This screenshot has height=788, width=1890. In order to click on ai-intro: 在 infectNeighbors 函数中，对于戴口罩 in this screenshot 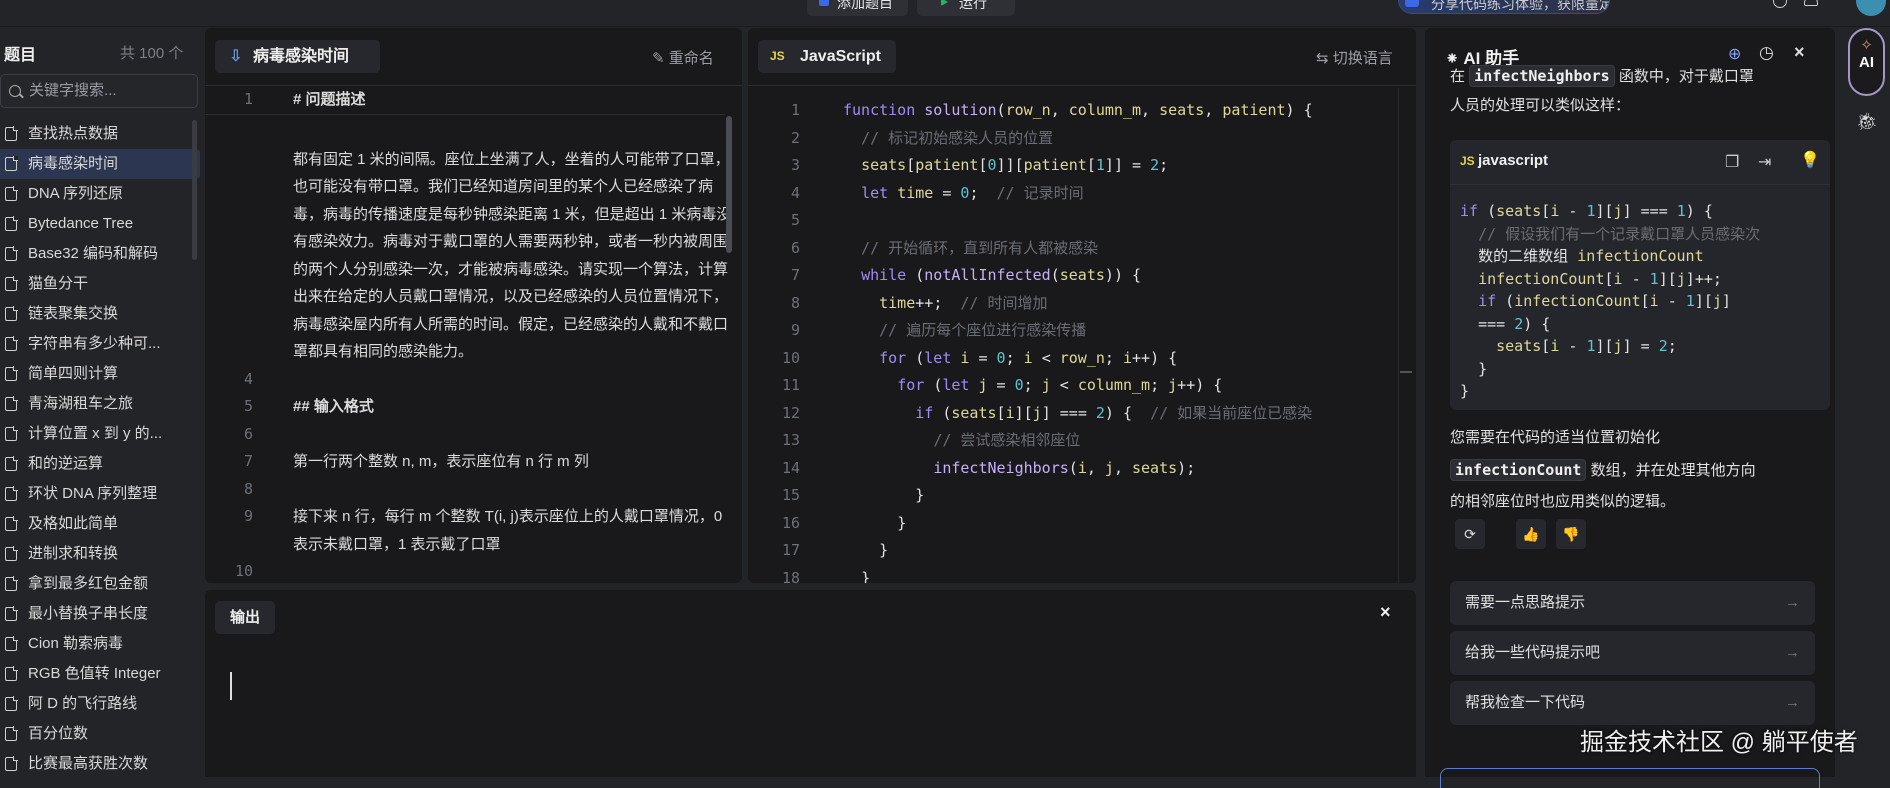, I will do `click(1602, 76)`.